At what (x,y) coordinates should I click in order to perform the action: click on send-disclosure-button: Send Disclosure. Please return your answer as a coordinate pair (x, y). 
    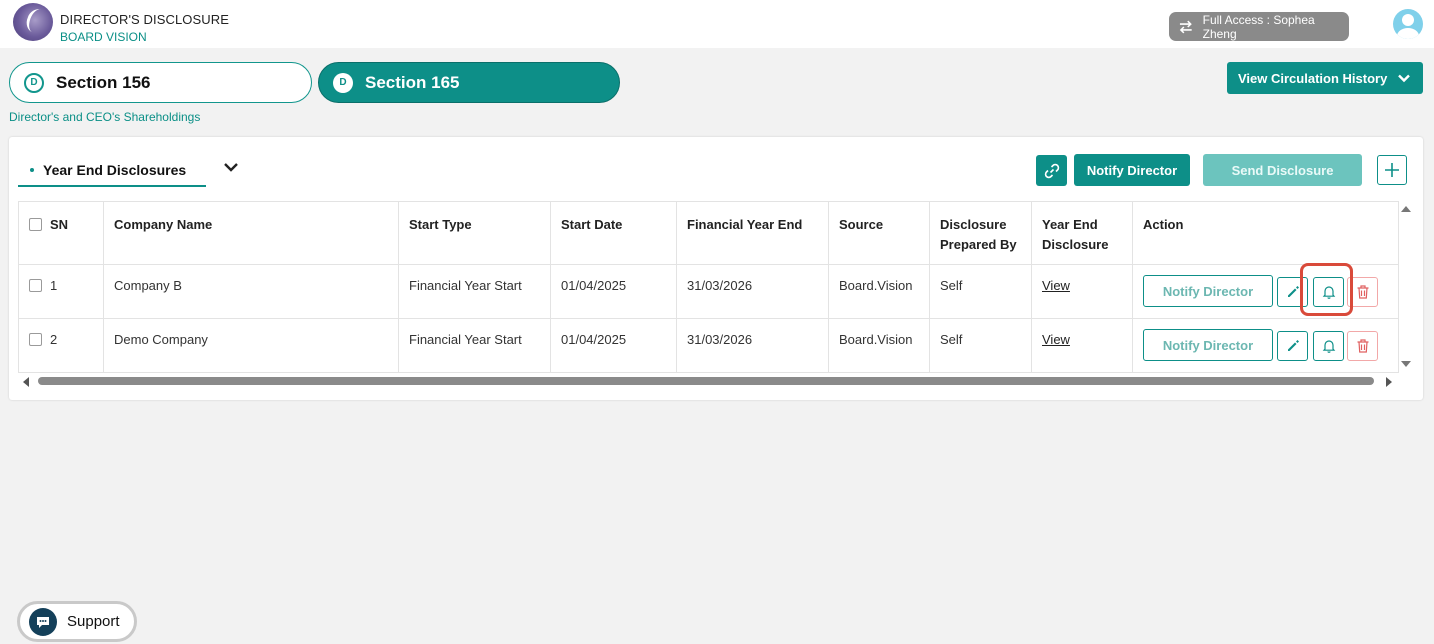
    Looking at the image, I should click on (1282, 170).